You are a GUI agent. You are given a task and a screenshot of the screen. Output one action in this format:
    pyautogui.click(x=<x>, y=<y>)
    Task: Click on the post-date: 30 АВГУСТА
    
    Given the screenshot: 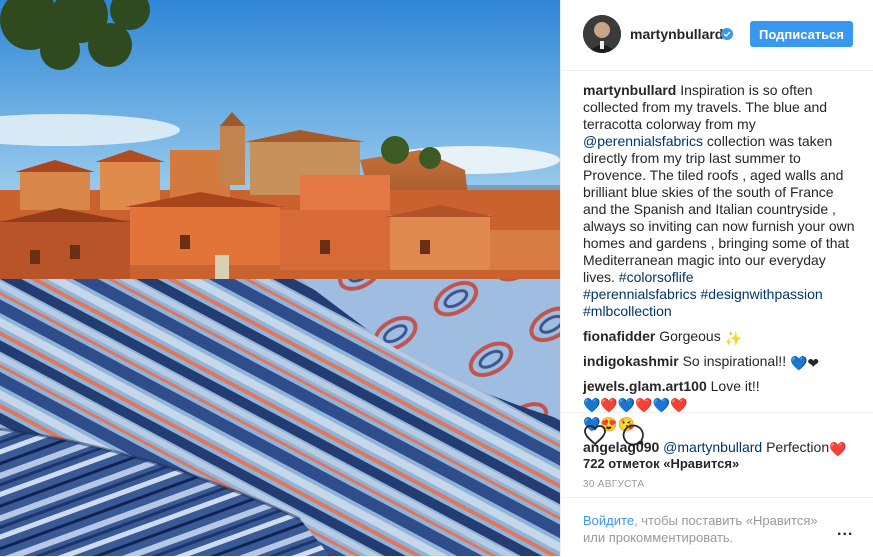 What is the action you would take?
    pyautogui.click(x=613, y=484)
    